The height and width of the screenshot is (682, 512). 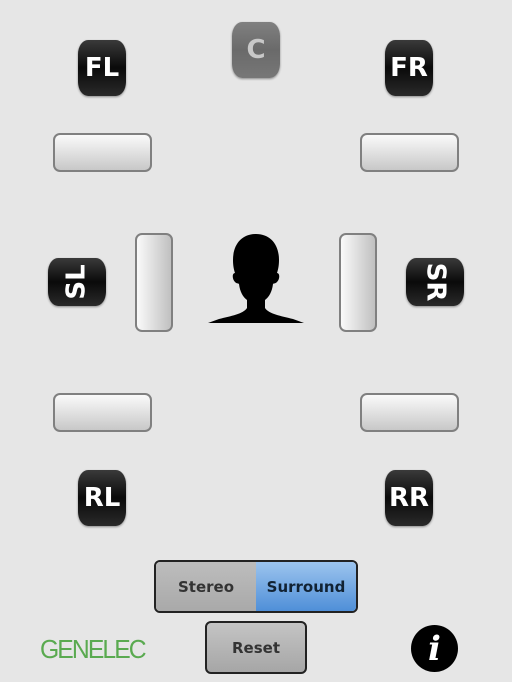 I want to click on speaker-label: RR, so click(x=409, y=498).